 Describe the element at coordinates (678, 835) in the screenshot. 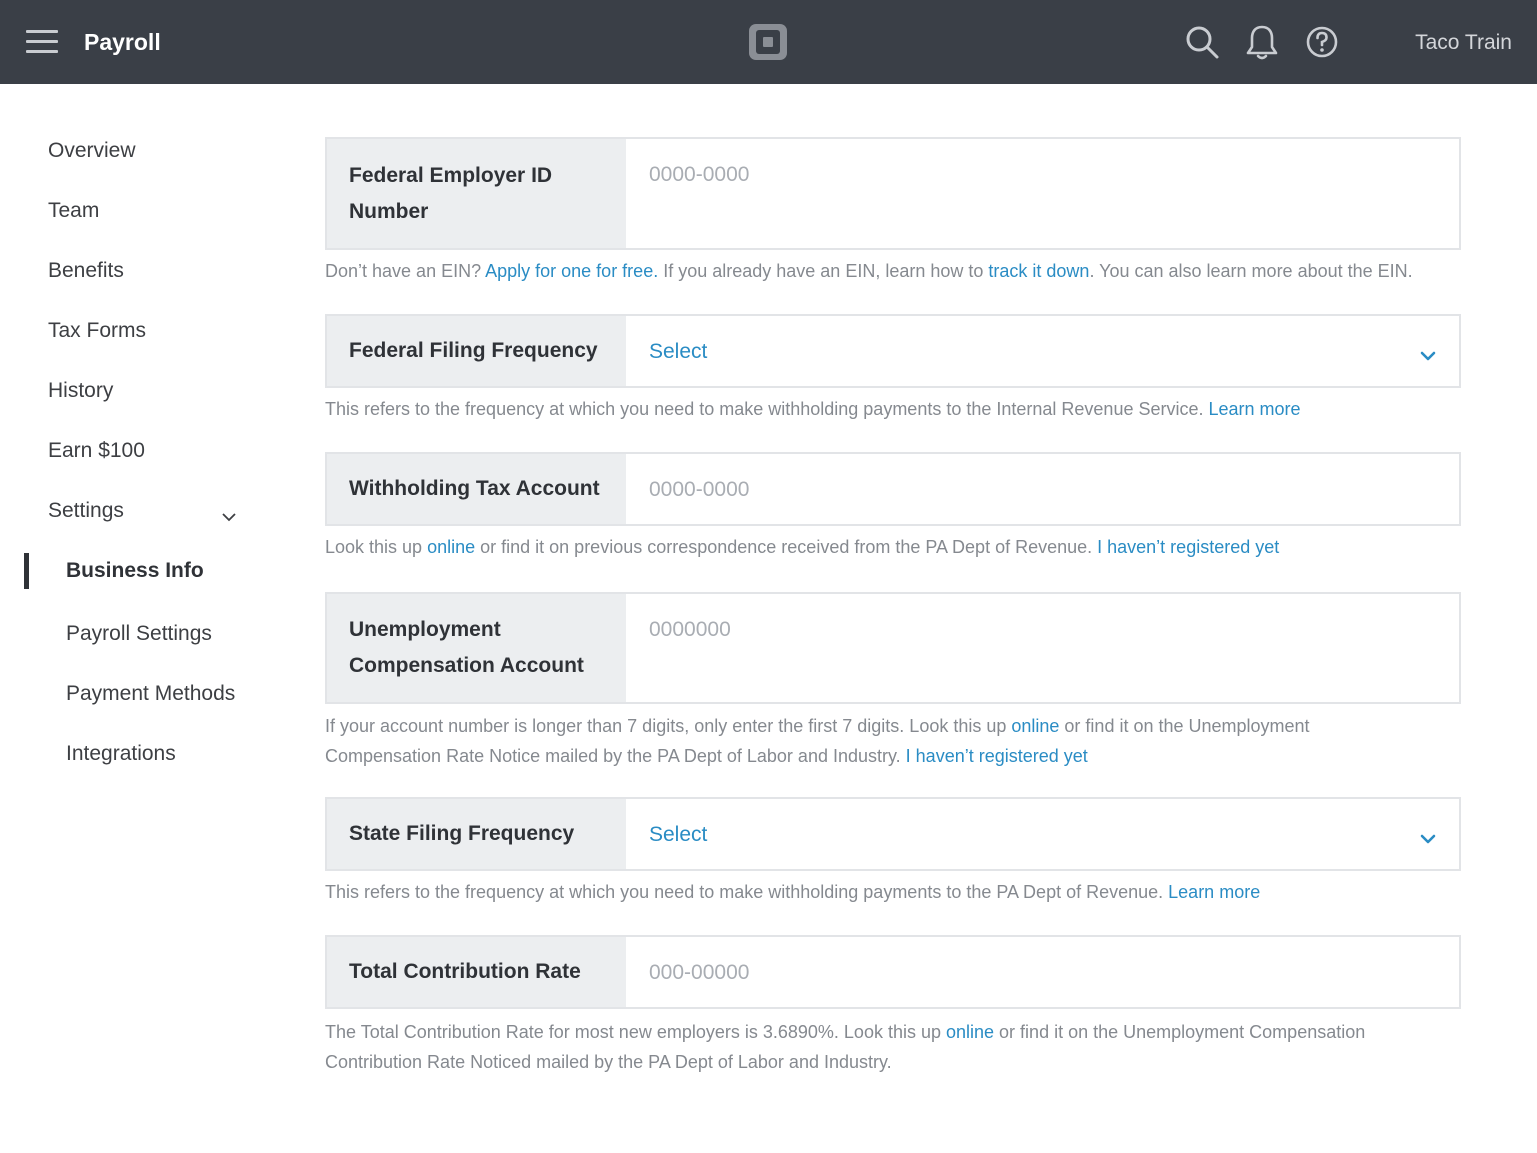

I see `state-frequency-value: Select` at that location.